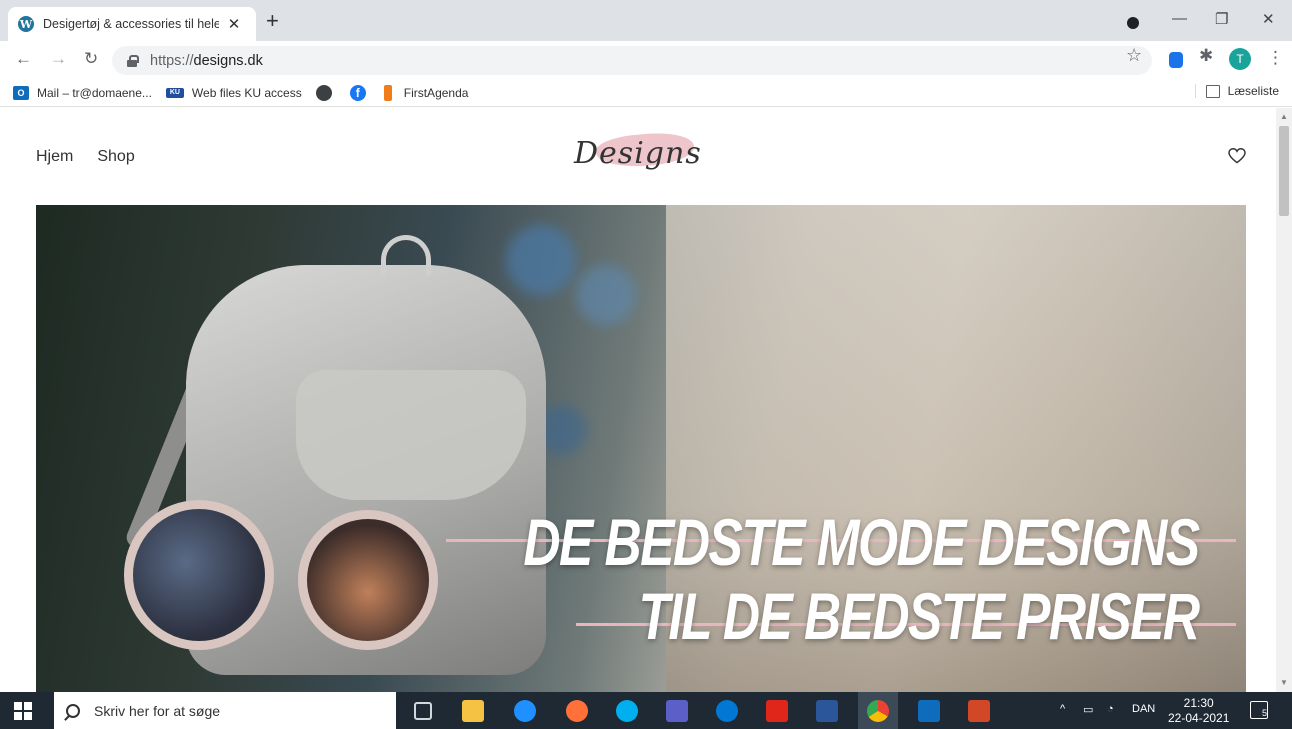 This screenshot has height=729, width=1292. What do you see at coordinates (357, 92) in the screenshot?
I see `facebook-icon: f` at bounding box center [357, 92].